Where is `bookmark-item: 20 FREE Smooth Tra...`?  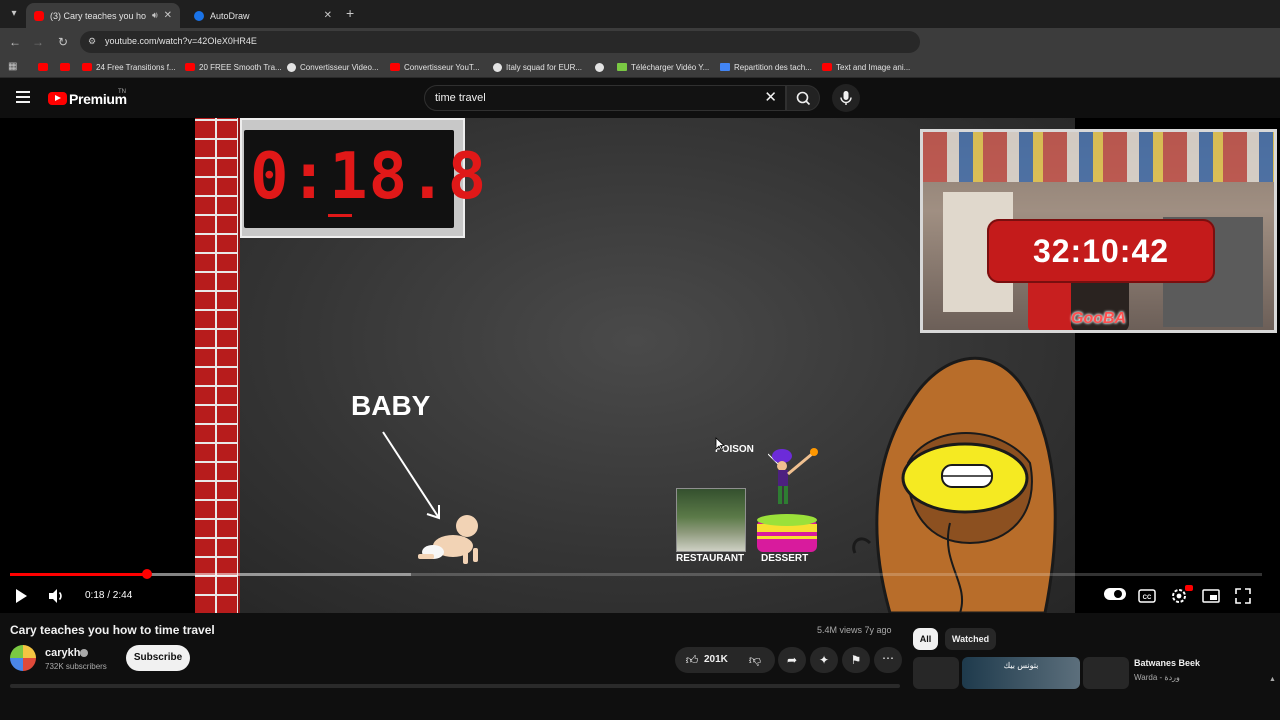 bookmark-item: 20 FREE Smooth Tra... is located at coordinates (233, 67).